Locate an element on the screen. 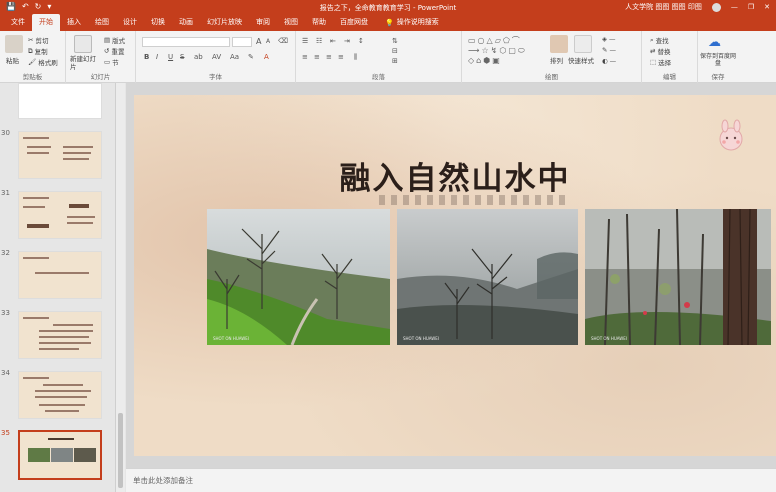 Image resolution: width=776 pixels, height=492 pixels. slide-photo-misty-mountain: SHOT ON HUAWEI is located at coordinates (487, 277).